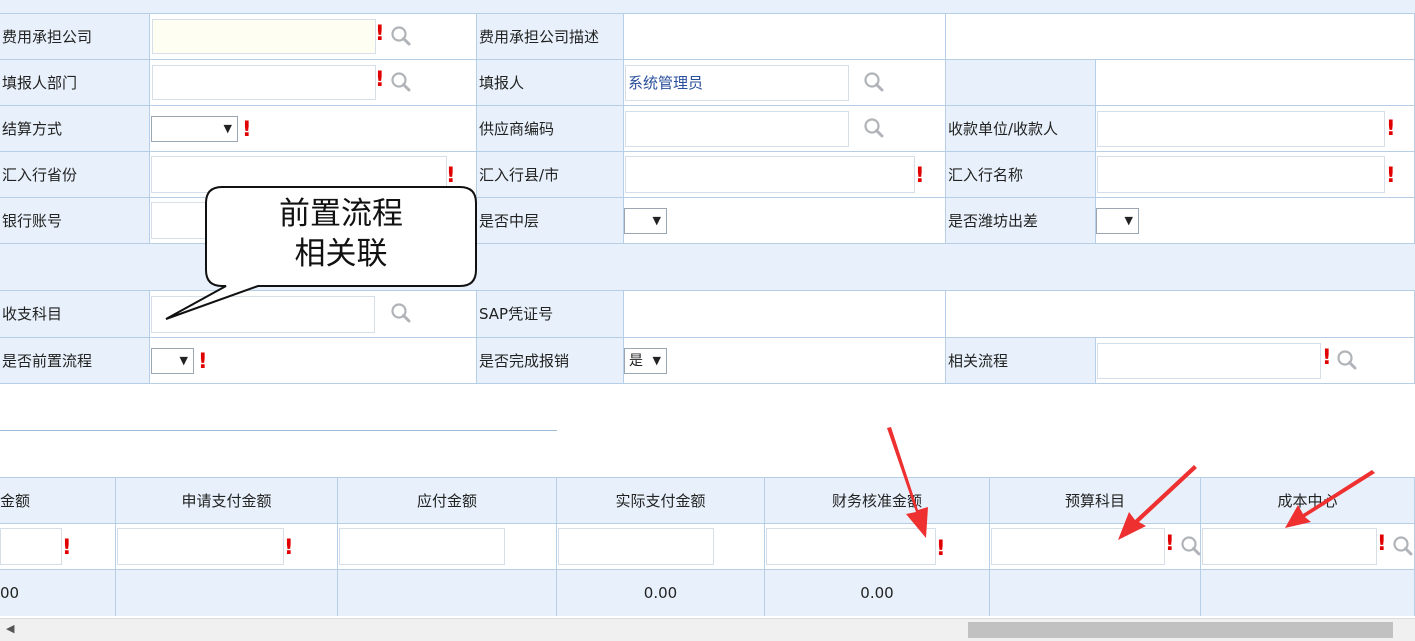 The height and width of the screenshot is (641, 1415). Describe the element at coordinates (1241, 174) in the screenshot. I see `bank-name-input` at that location.